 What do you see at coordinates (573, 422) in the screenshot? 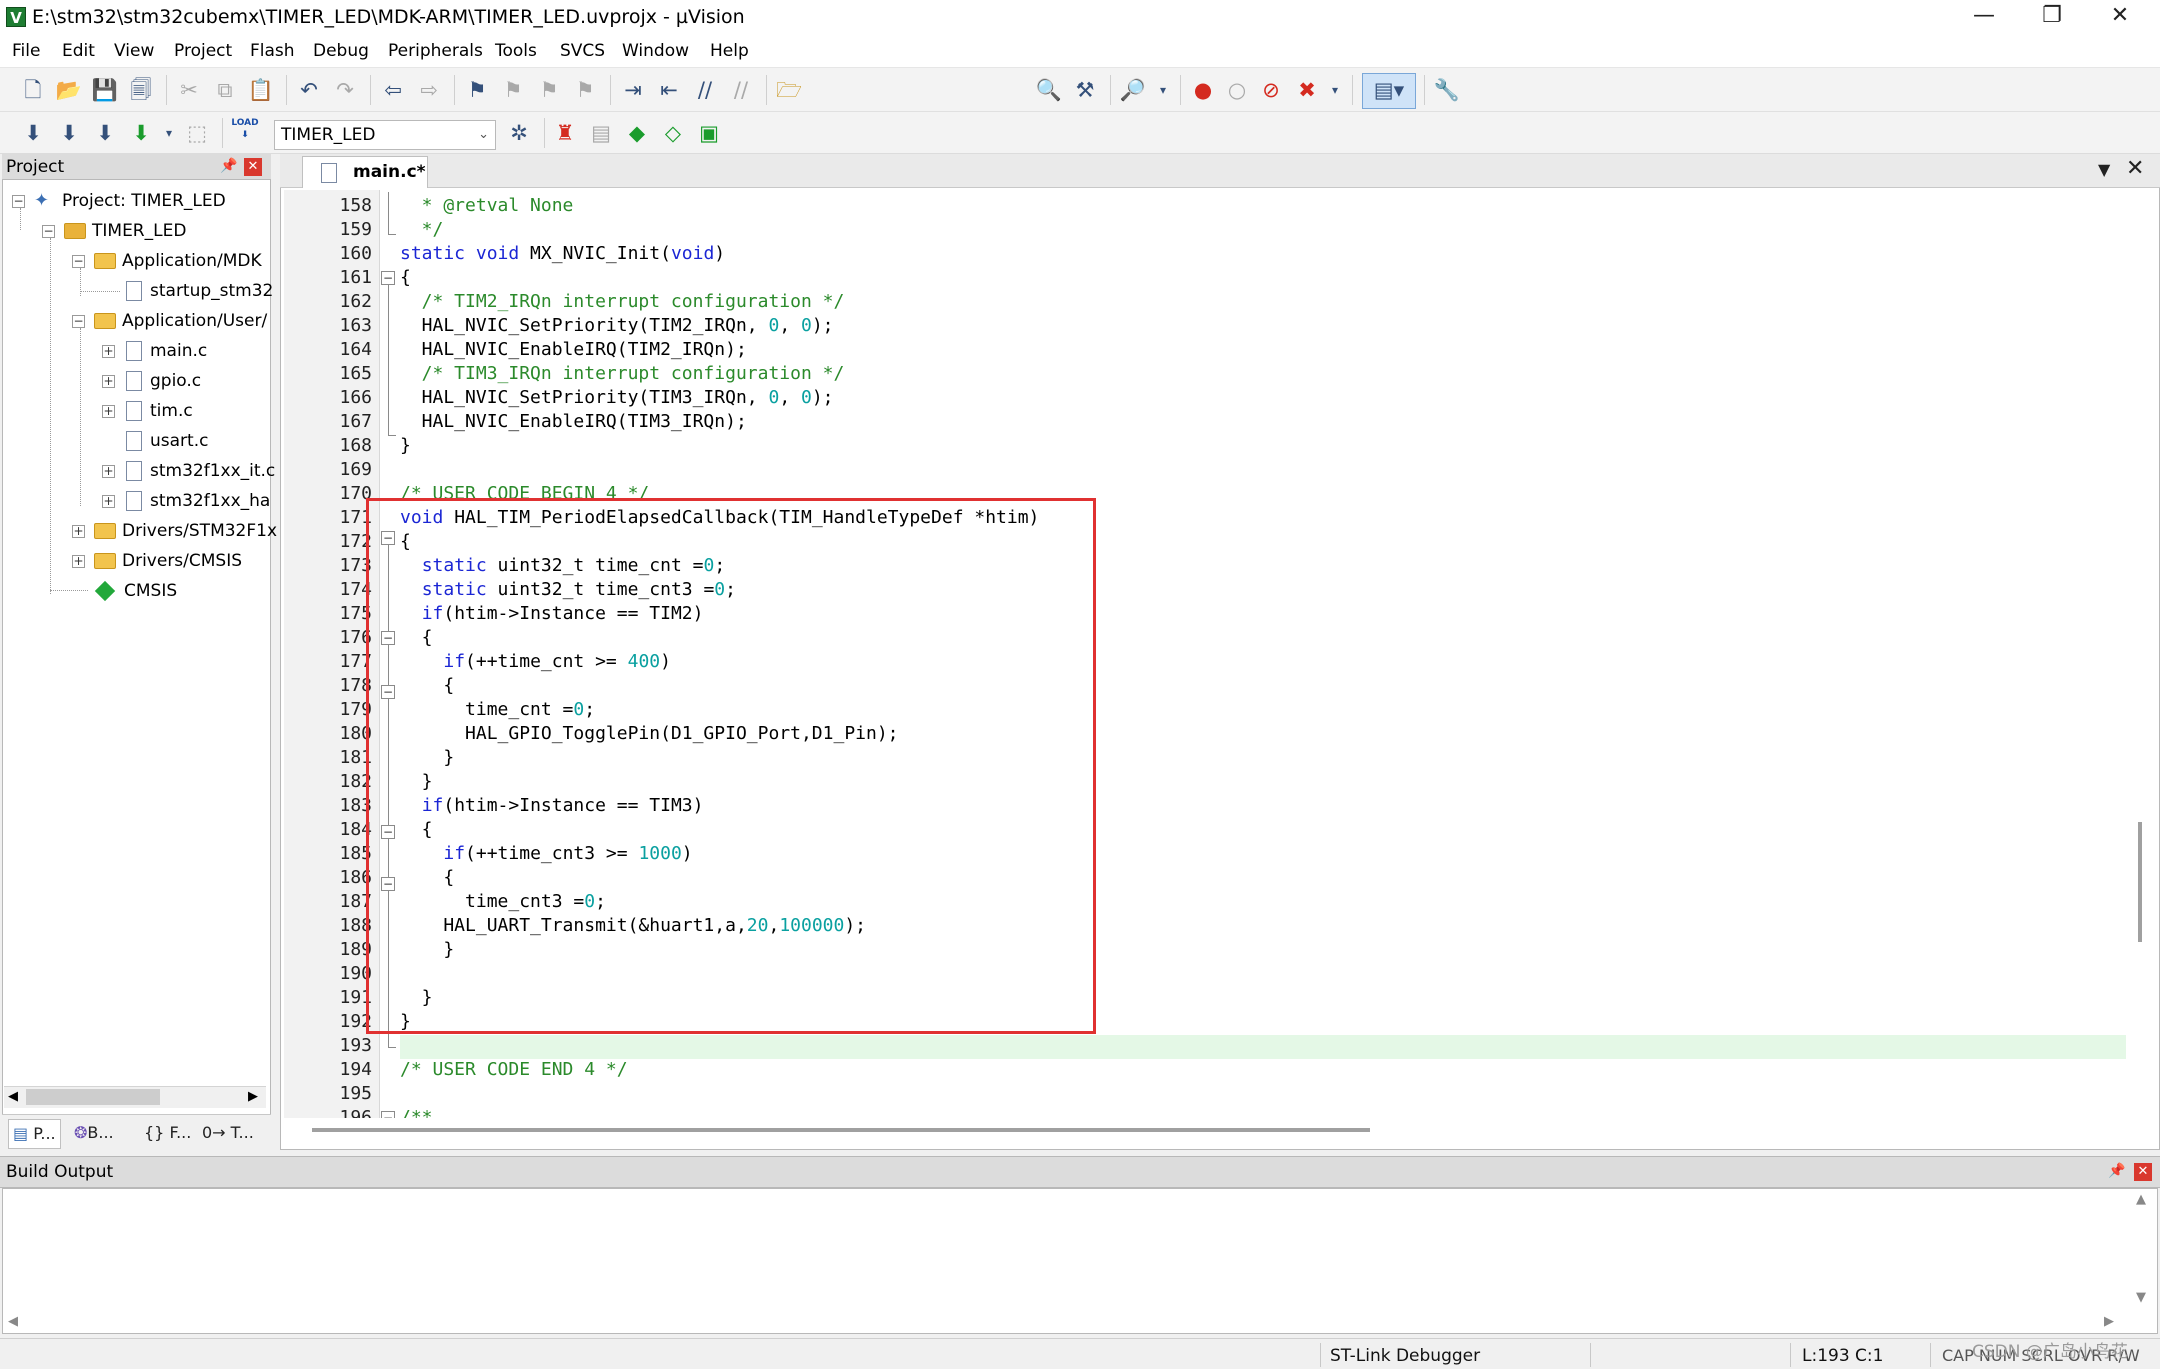
I see `code-line: HAL_NVIC_EnableIRQ(TIM3_IRQn);` at bounding box center [573, 422].